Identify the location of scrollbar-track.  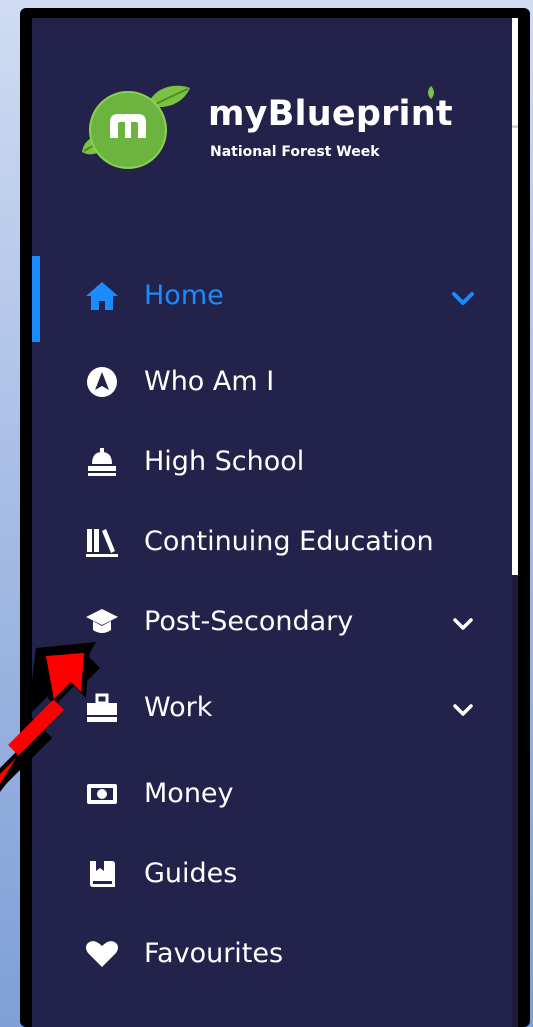
(515, 801).